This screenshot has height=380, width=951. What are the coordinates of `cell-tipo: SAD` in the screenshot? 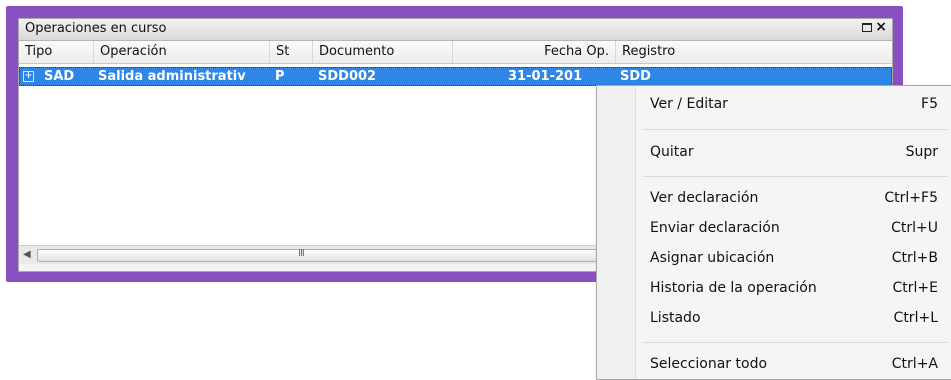 It's located at (59, 76).